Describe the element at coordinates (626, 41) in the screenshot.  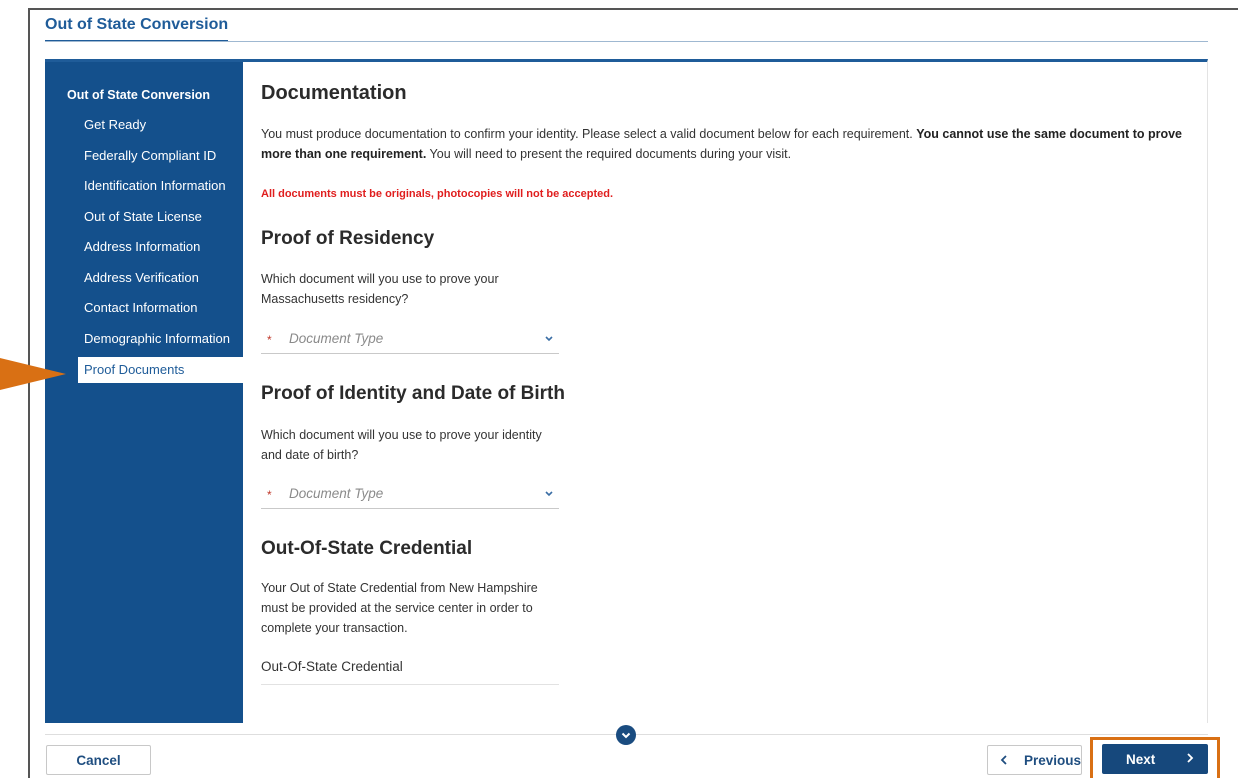
I see `title-divider` at that location.